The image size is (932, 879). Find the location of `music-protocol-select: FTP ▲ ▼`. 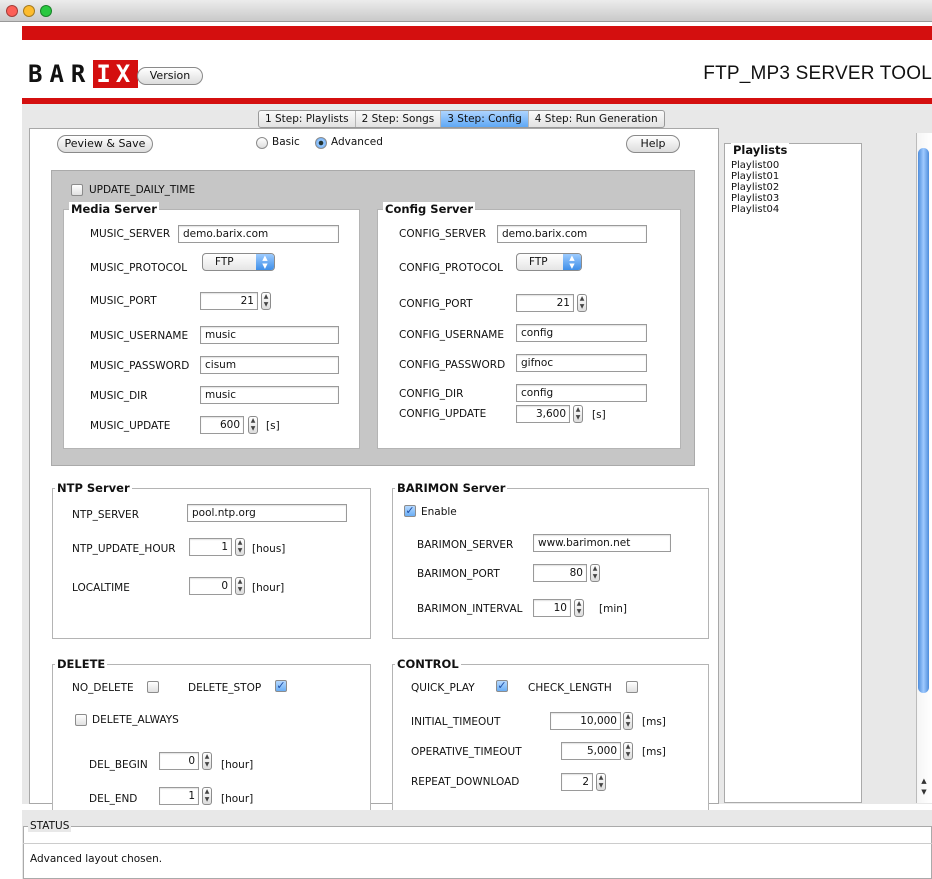

music-protocol-select: FTP ▲ ▼ is located at coordinates (238, 262).